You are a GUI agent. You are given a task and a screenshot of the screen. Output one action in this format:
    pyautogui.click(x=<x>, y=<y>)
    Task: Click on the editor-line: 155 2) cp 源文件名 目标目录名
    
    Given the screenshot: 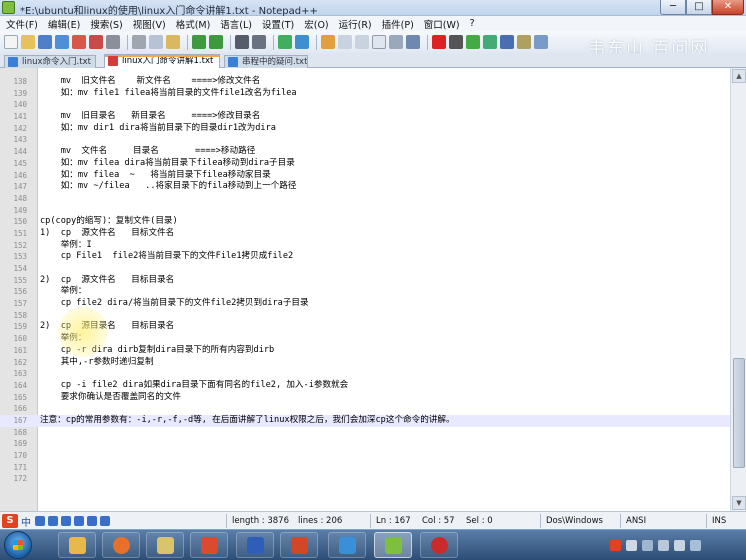 What is the action you would take?
    pyautogui.click(x=365, y=281)
    